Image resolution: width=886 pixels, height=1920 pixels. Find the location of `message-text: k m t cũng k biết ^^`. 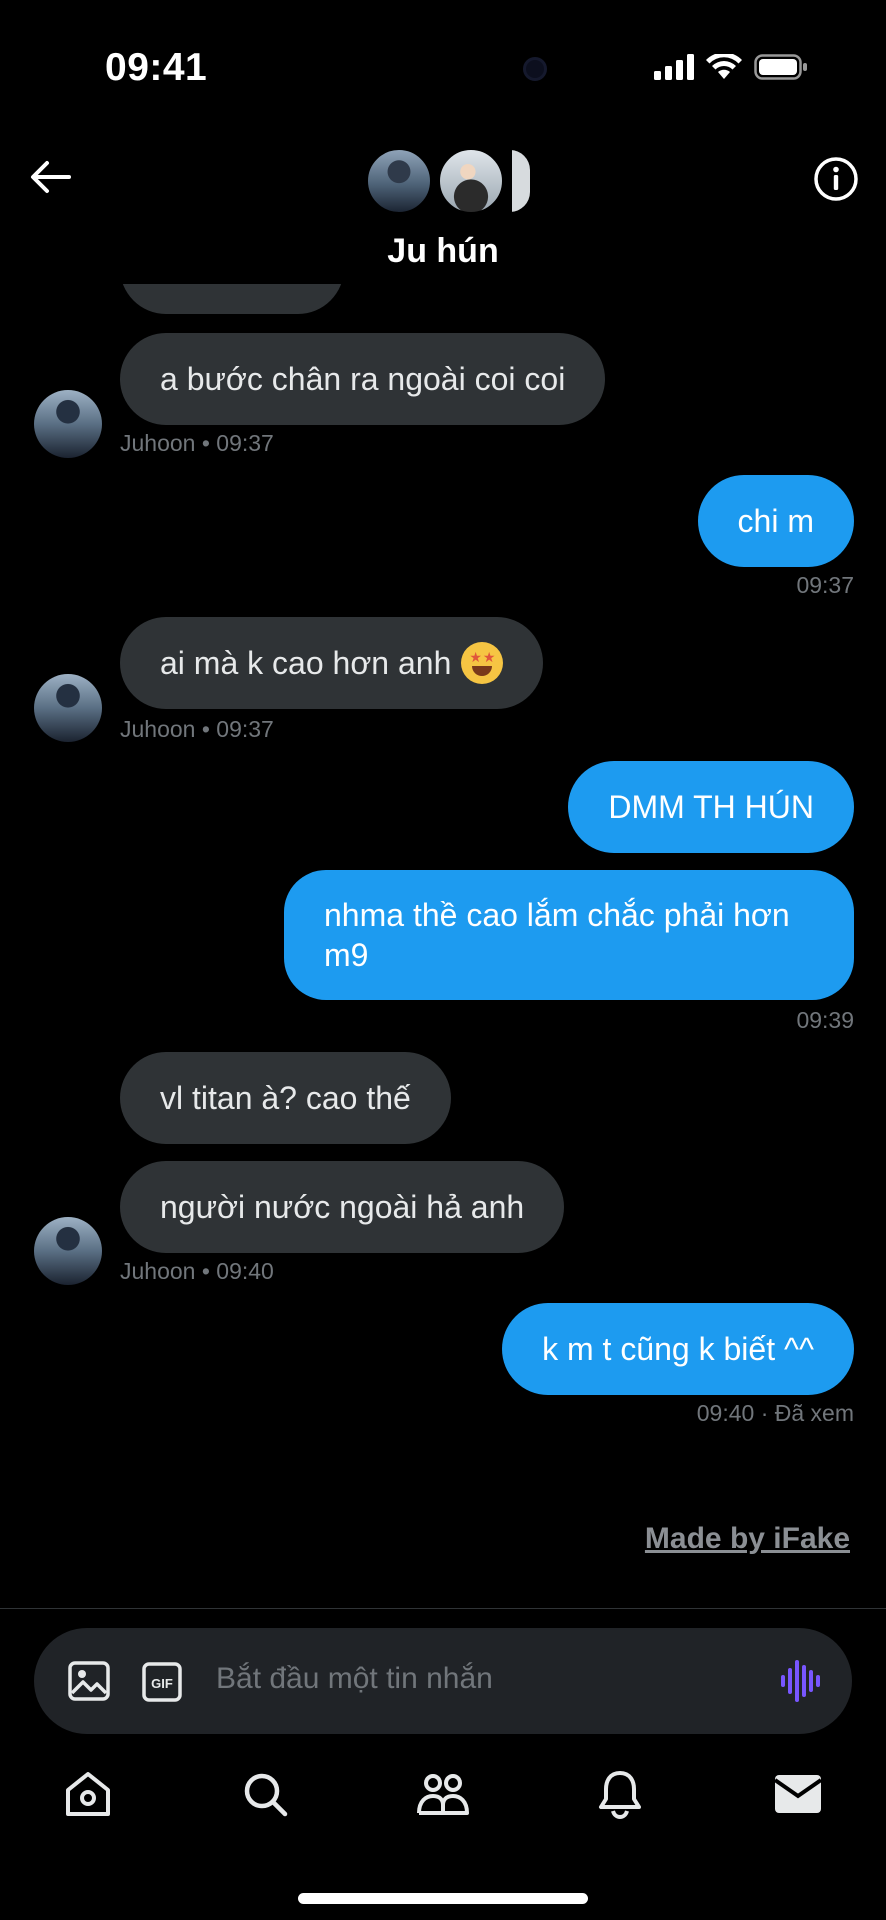

message-text: k m t cũng k biết ^^ is located at coordinates (678, 1348).